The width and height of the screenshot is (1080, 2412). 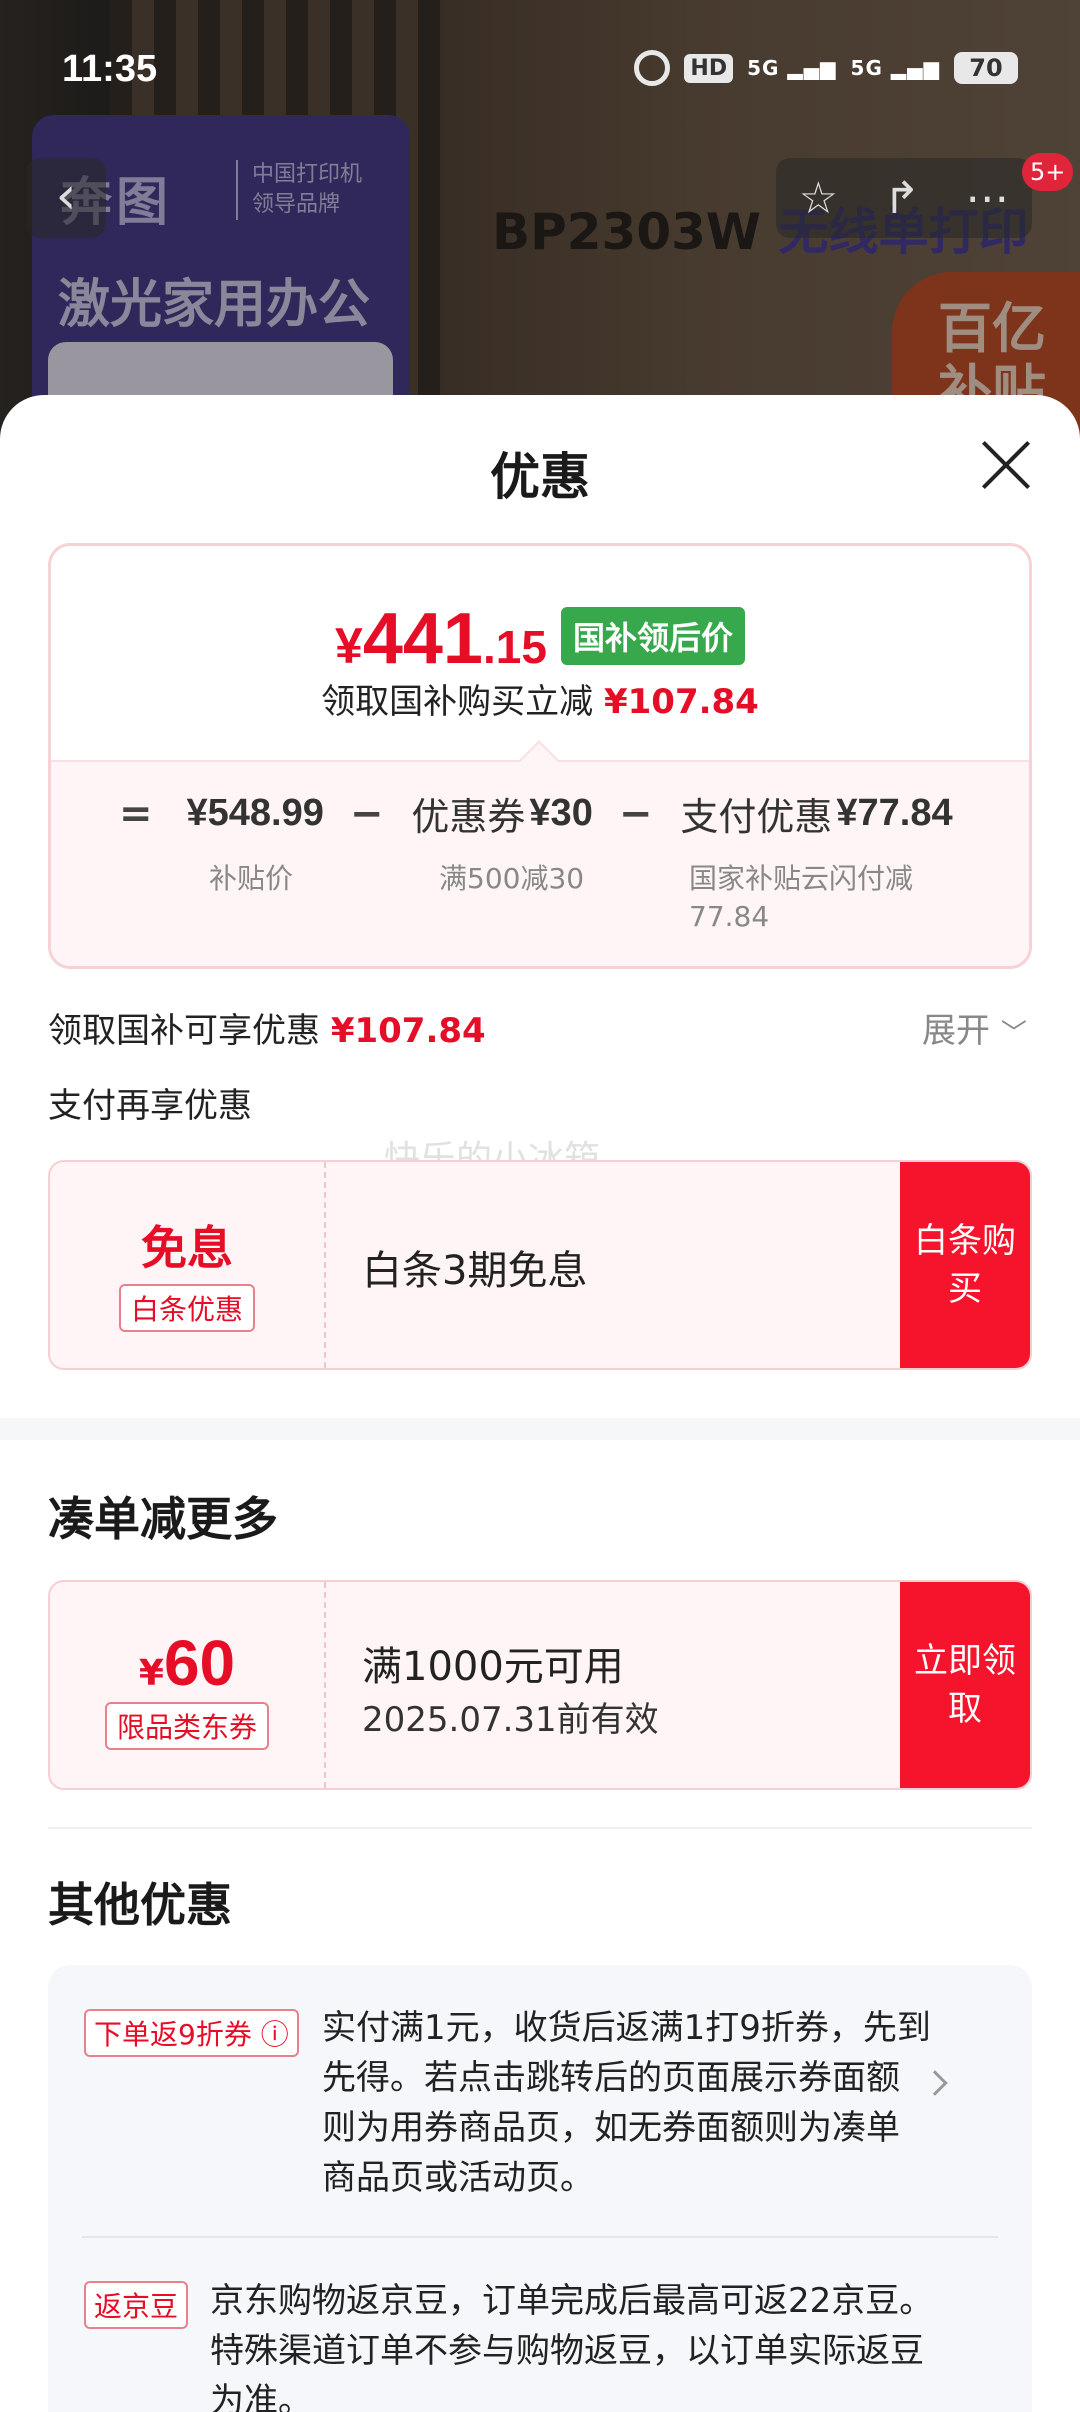 I want to click on jd-coupon-amount: ¥60, so click(x=187, y=1663).